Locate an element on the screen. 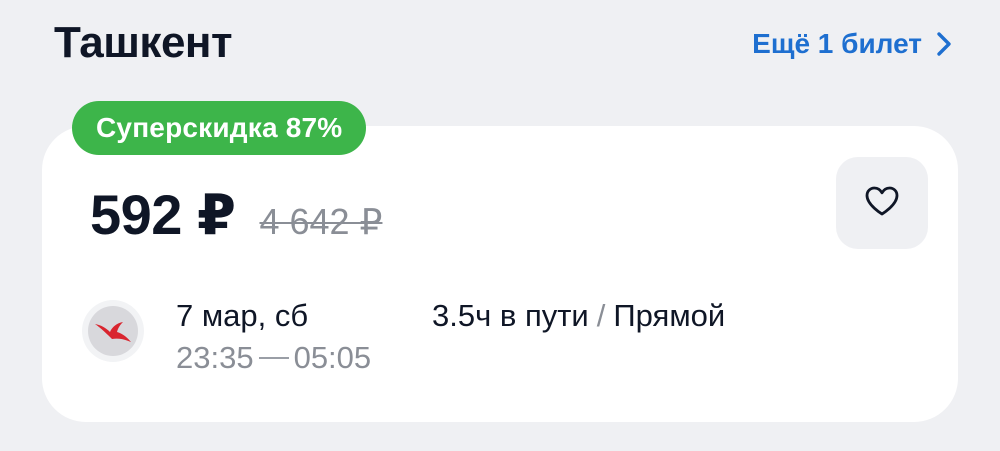 The image size is (1000, 451). favorite-button is located at coordinates (882, 203).